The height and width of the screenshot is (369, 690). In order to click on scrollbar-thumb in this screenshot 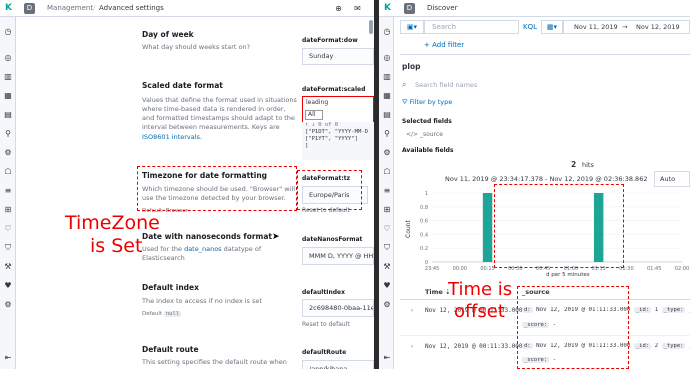, I will do `click(371, 27)`.